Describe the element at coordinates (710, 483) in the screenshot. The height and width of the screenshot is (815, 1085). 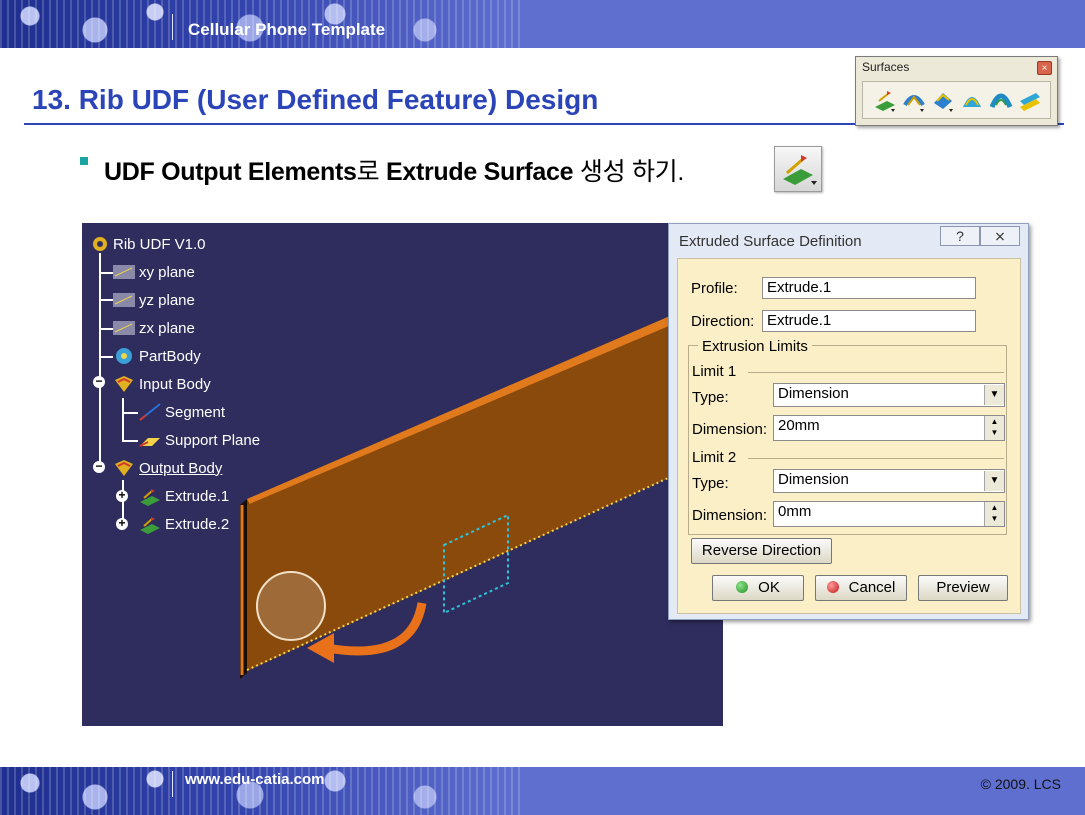
I see `limit2-type-label: Type:` at that location.